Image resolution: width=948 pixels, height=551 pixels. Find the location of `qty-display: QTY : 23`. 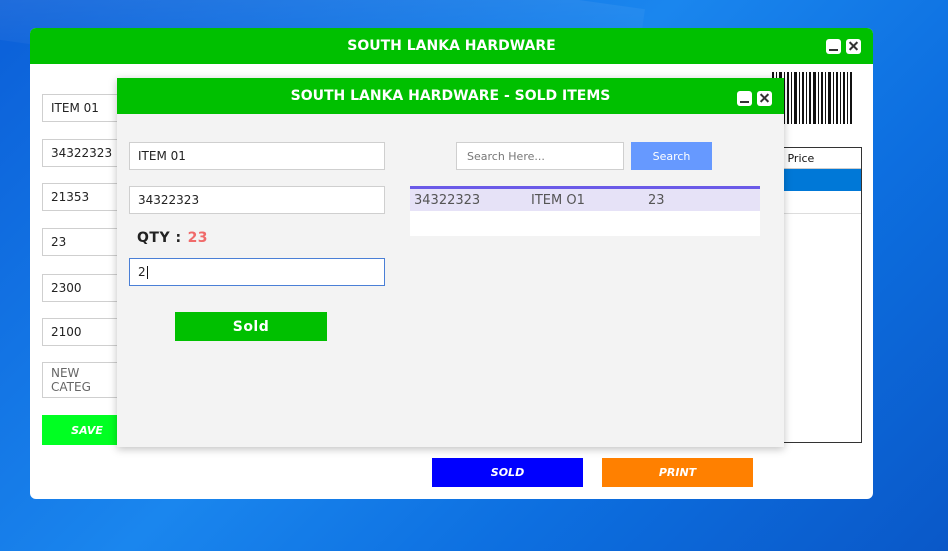

qty-display: QTY : 23 is located at coordinates (172, 238).